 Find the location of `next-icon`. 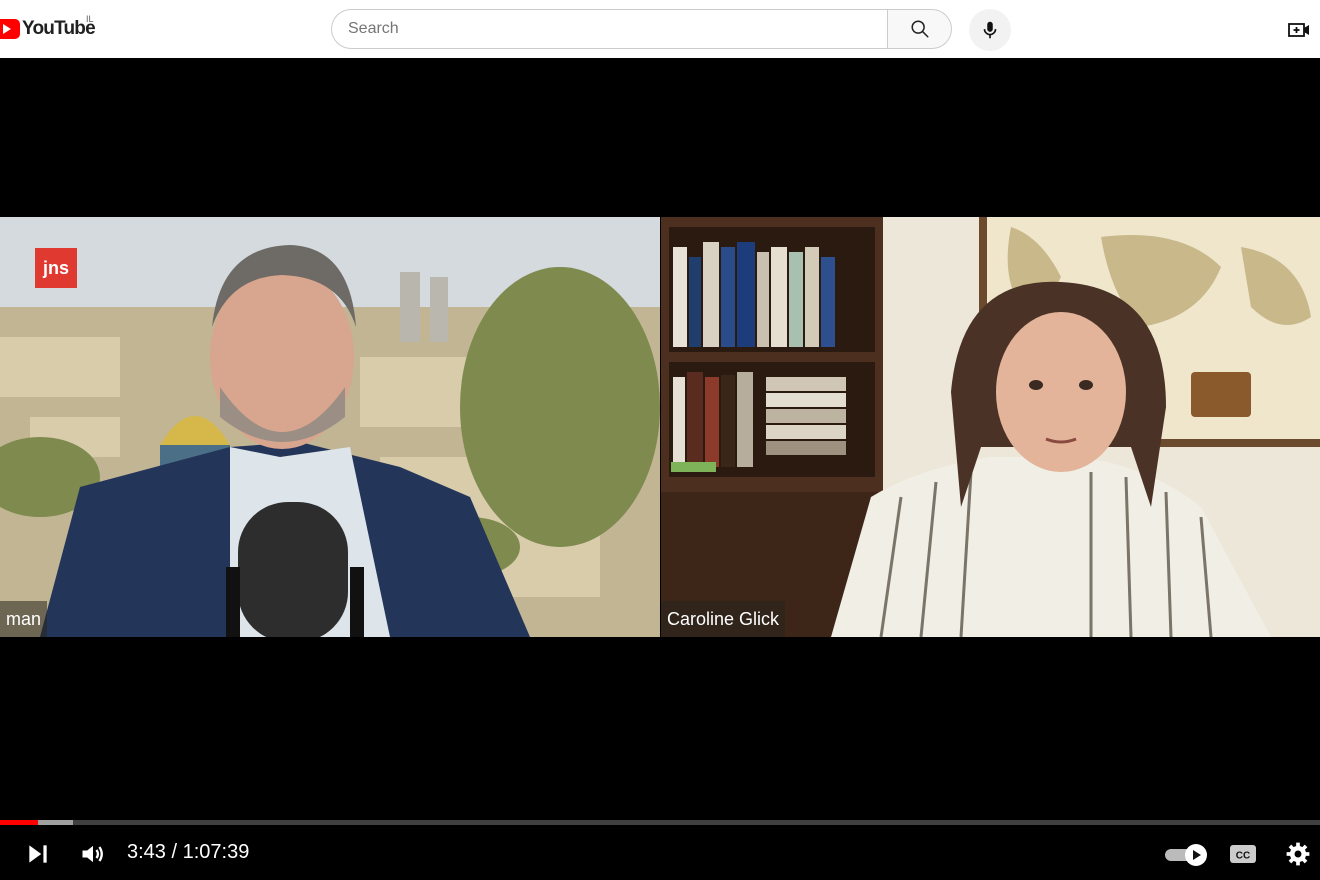

next-icon is located at coordinates (38, 854).